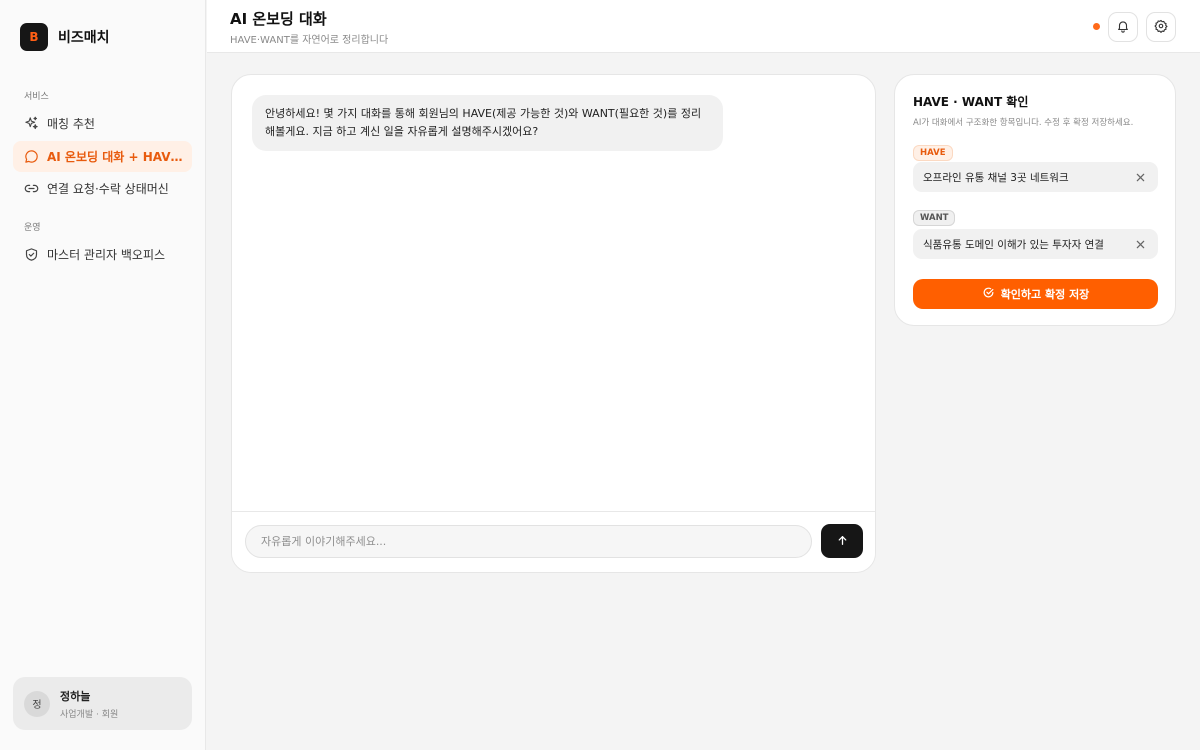 Image resolution: width=1200 pixels, height=750 pixels. I want to click on sidebar-item-connection: 연결 요청·수락 상태머신, so click(102, 188).